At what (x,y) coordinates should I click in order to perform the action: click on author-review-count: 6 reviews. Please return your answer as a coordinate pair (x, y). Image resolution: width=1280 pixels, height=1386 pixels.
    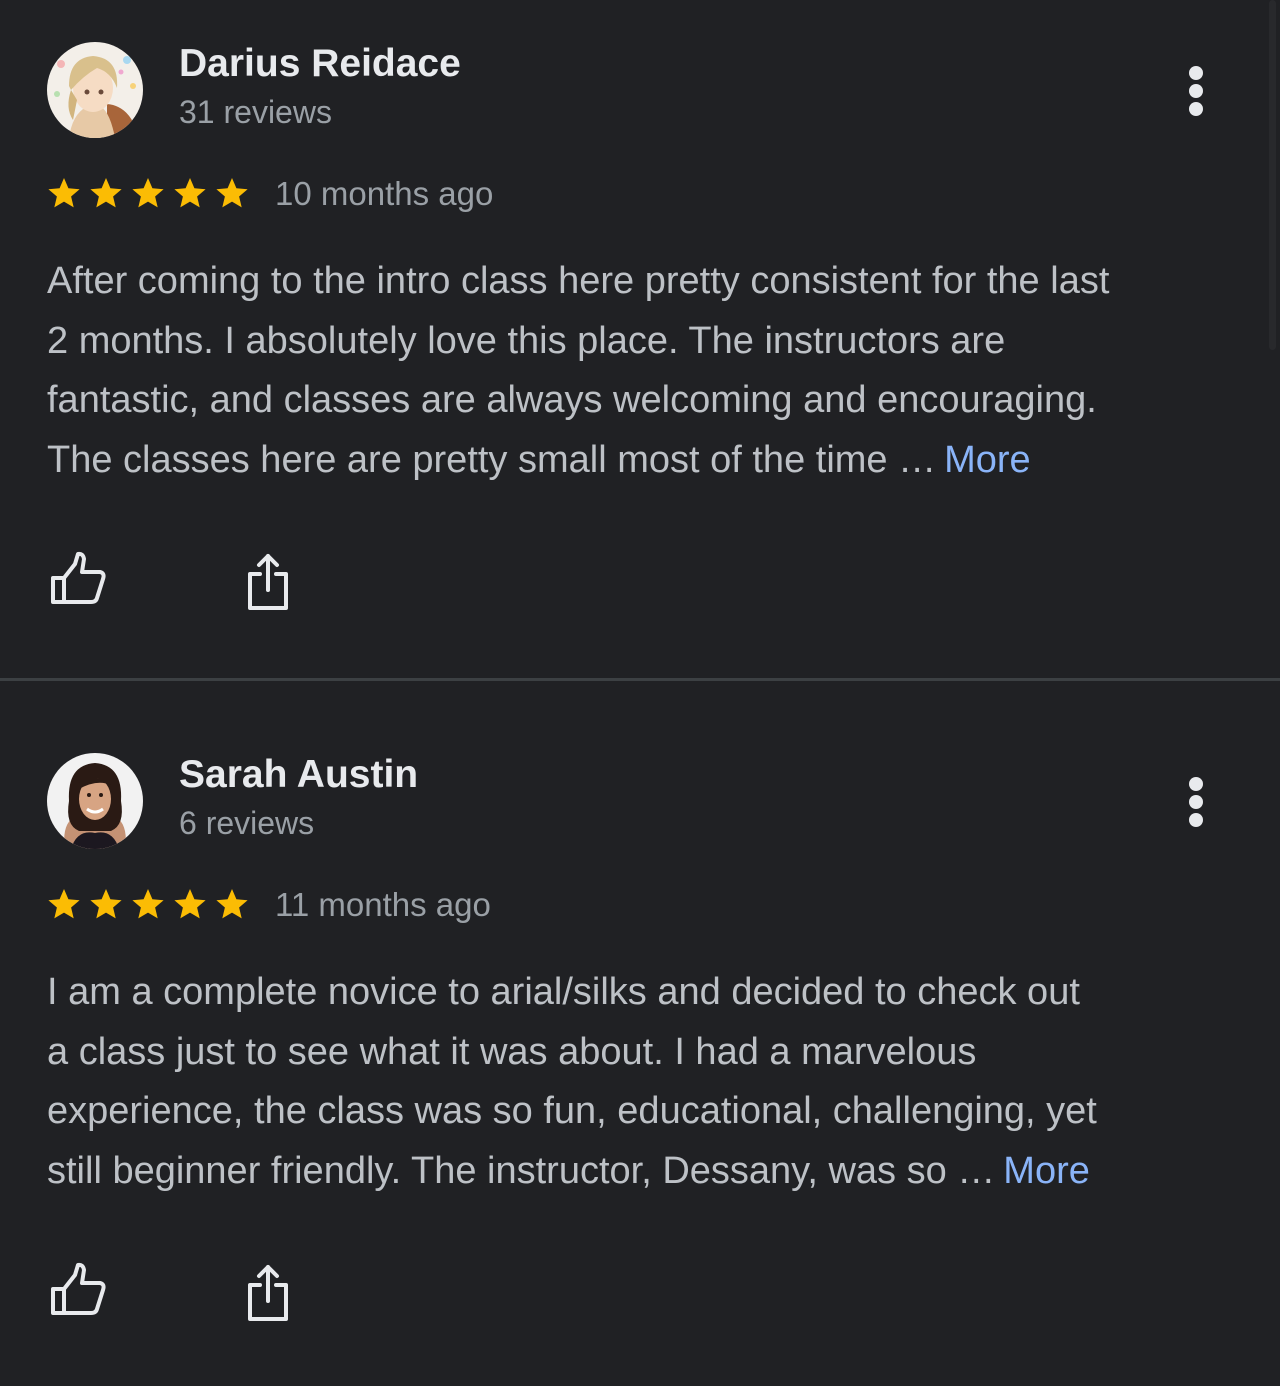
    Looking at the image, I should click on (247, 823).